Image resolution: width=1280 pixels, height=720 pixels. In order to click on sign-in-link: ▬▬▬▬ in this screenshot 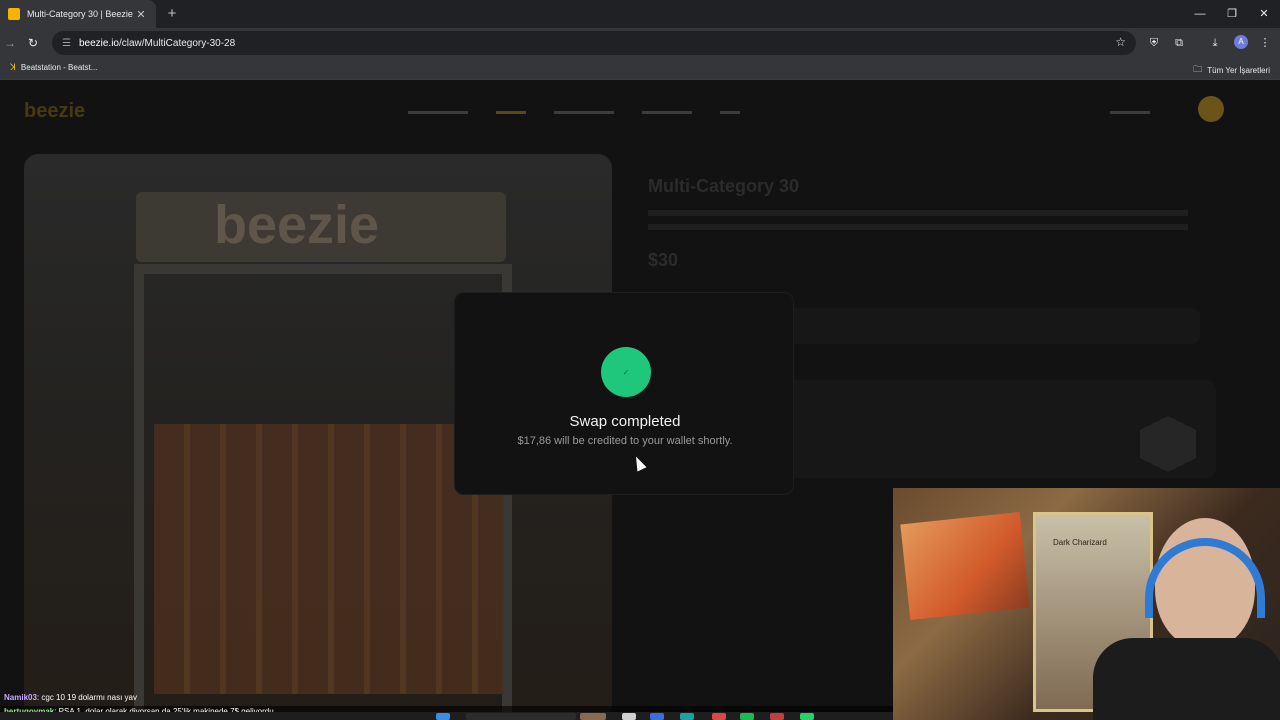, I will do `click(1130, 111)`.